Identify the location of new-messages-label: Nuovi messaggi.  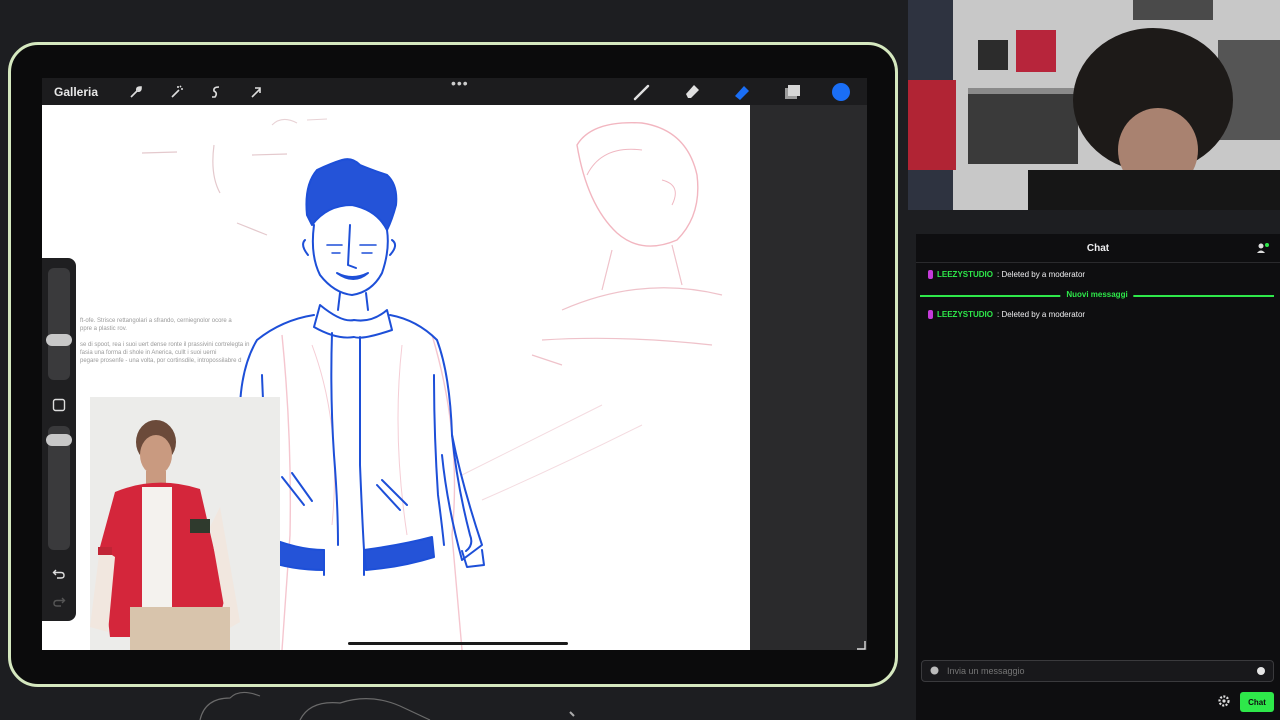
(1097, 294).